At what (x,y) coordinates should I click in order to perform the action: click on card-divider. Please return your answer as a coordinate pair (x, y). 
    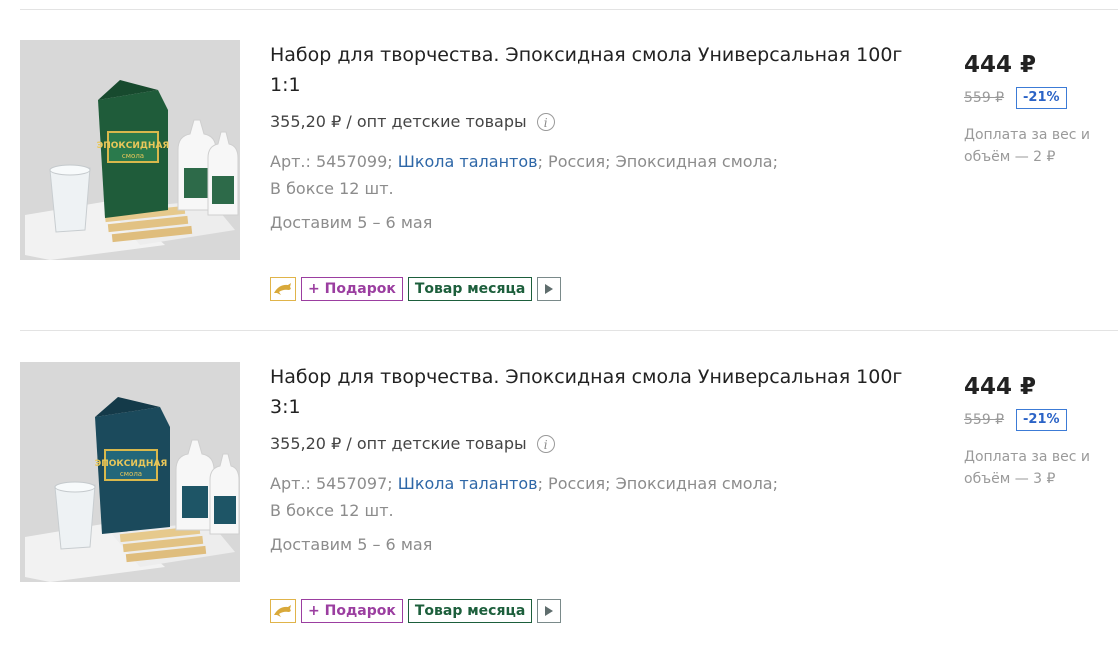
    Looking at the image, I should click on (569, 330).